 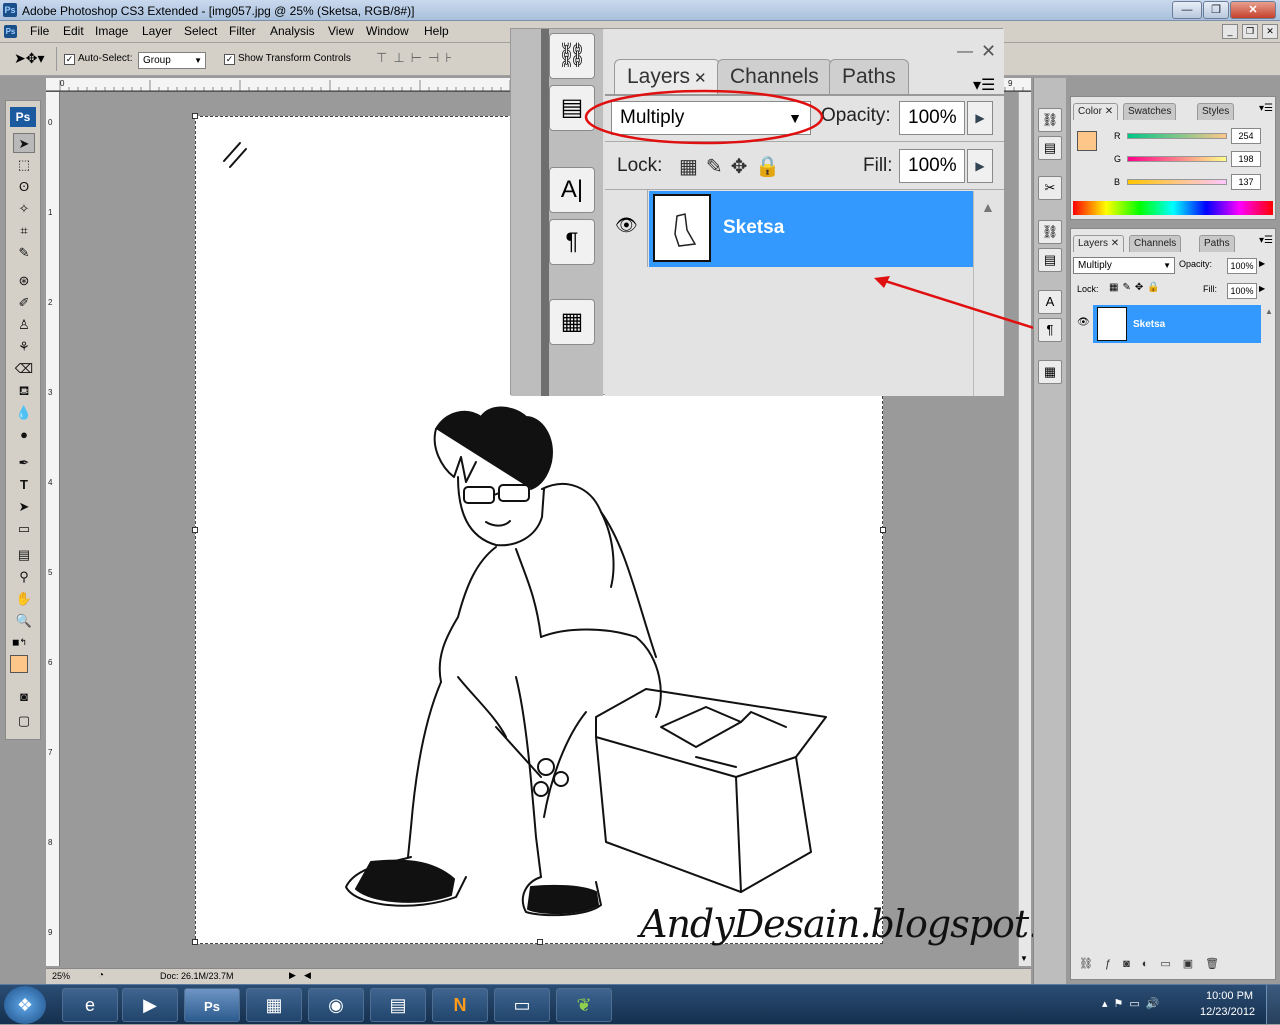 I want to click on default-colors-icon: ◼↰, so click(x=19, y=642).